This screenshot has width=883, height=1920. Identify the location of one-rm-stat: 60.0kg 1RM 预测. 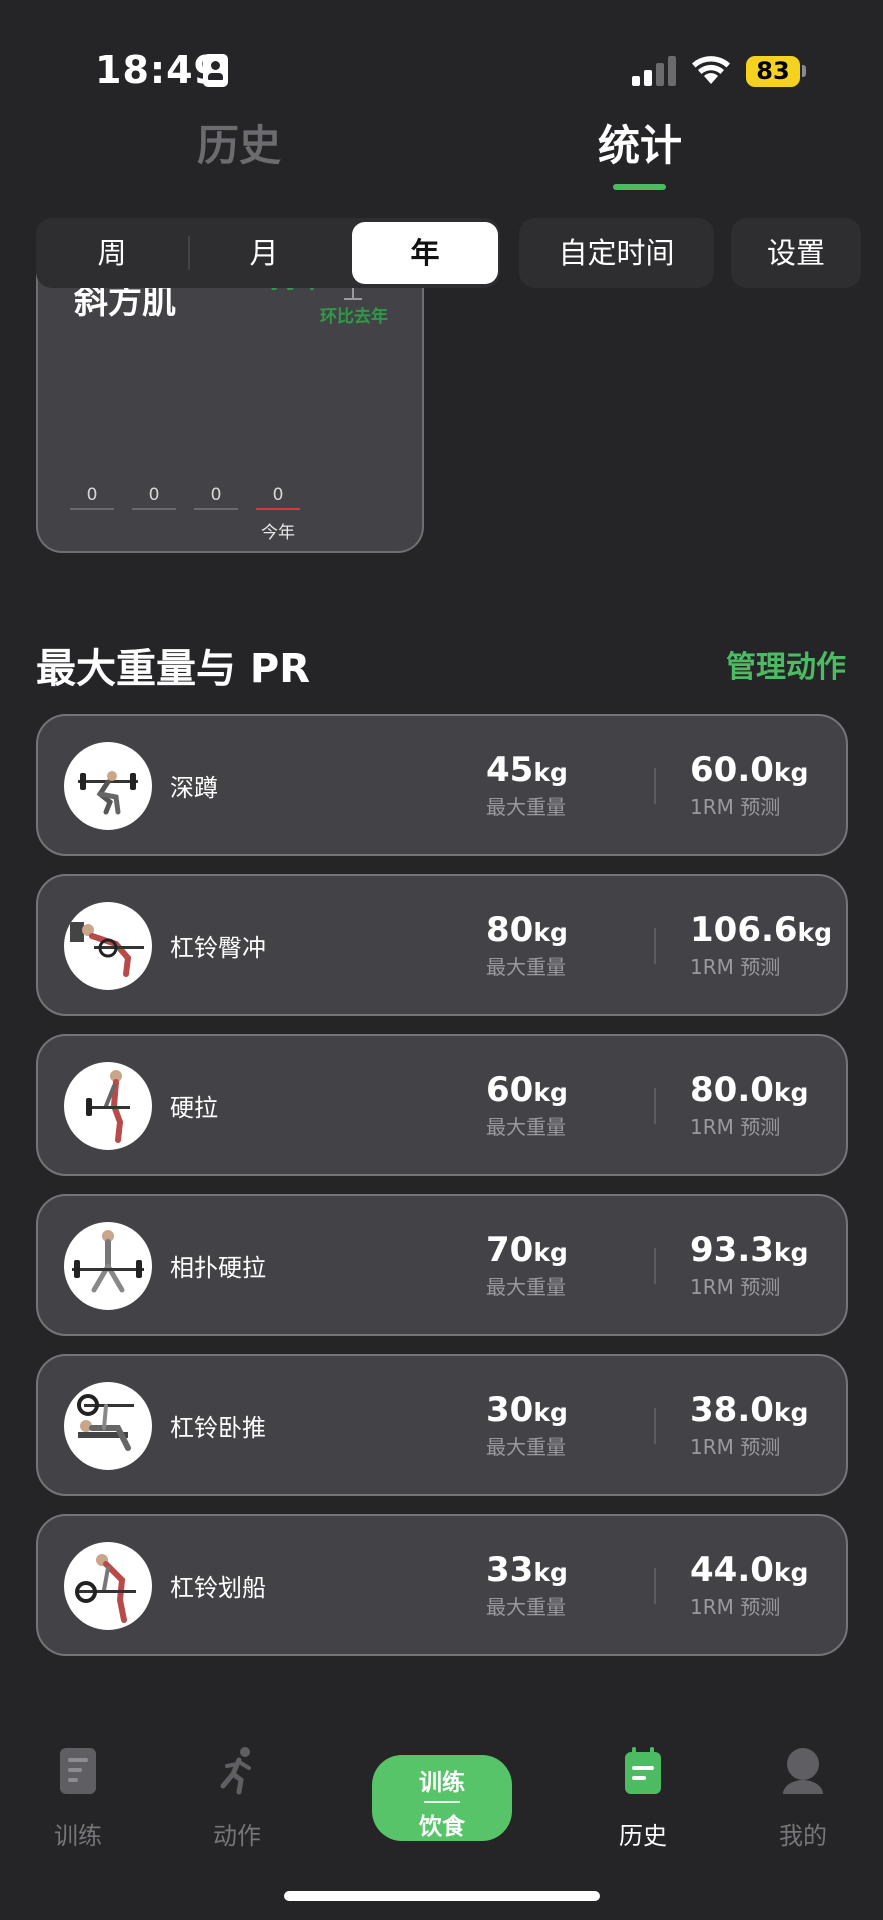
(749, 785).